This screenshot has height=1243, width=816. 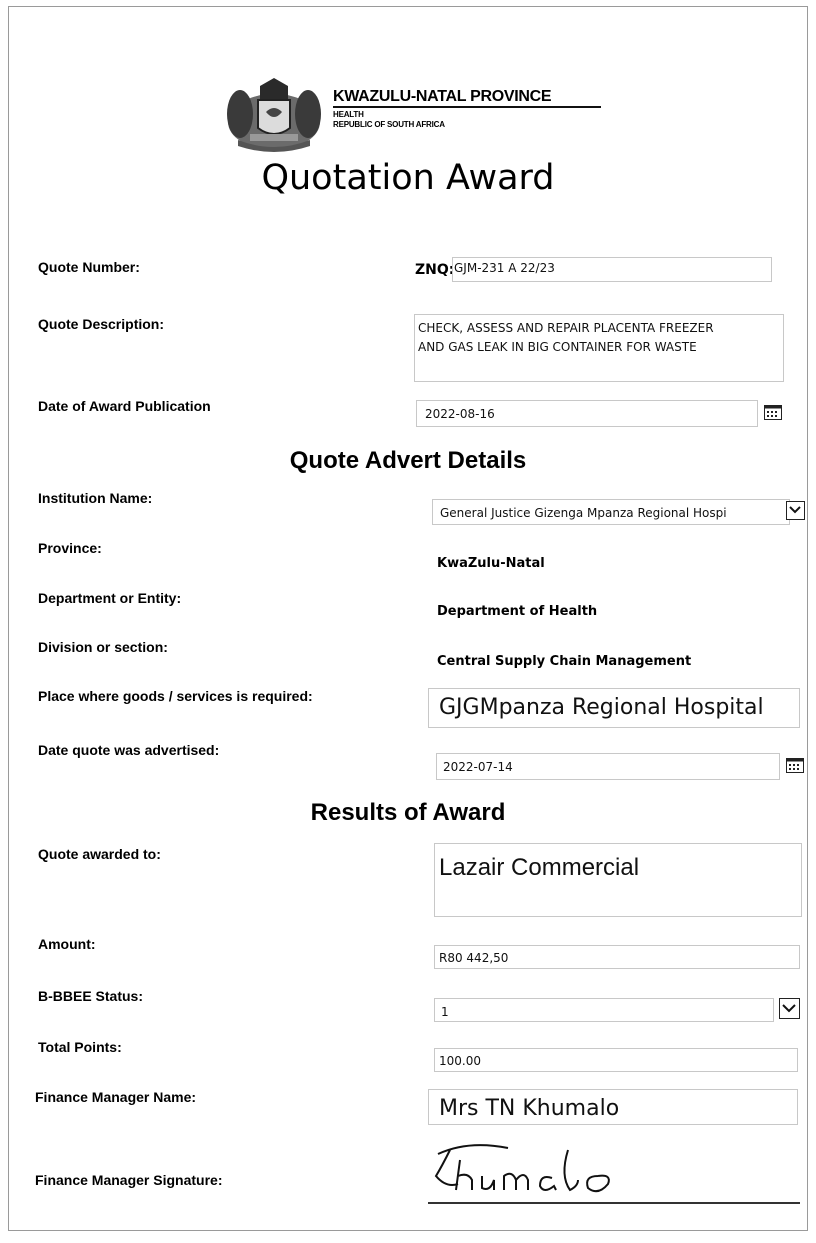 I want to click on award-publication-date-value: 2022-08-16, so click(x=460, y=414).